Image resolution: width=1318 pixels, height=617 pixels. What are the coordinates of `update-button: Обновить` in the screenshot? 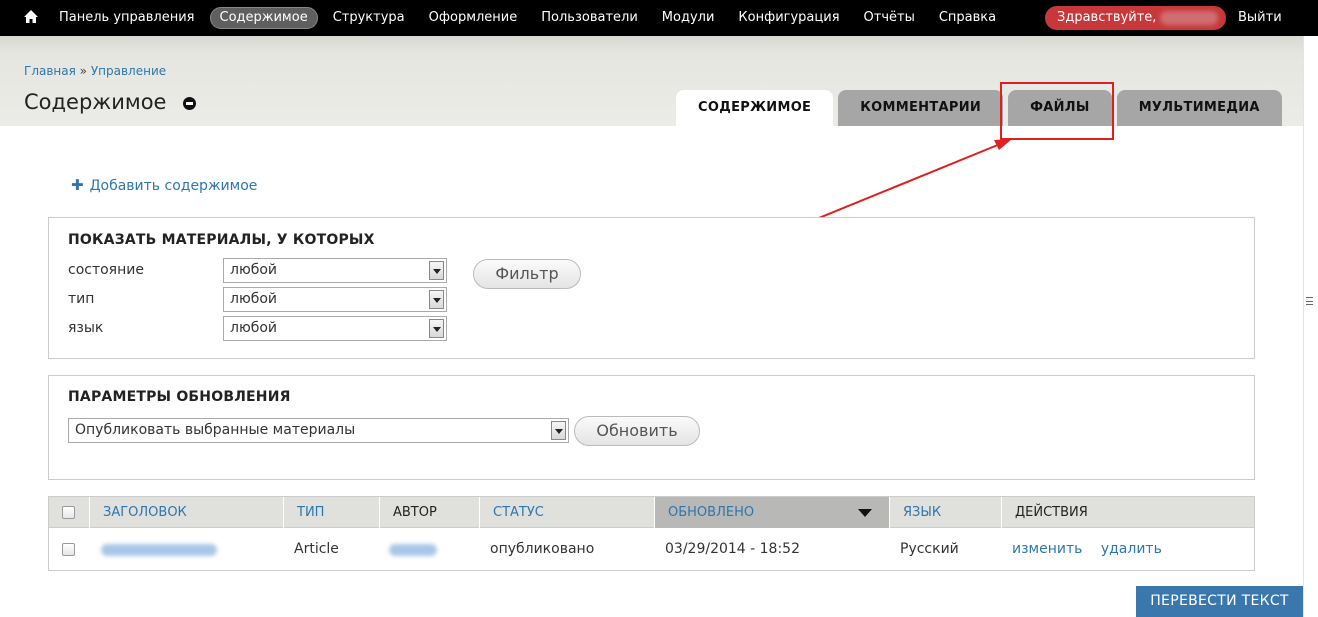 It's located at (637, 431).